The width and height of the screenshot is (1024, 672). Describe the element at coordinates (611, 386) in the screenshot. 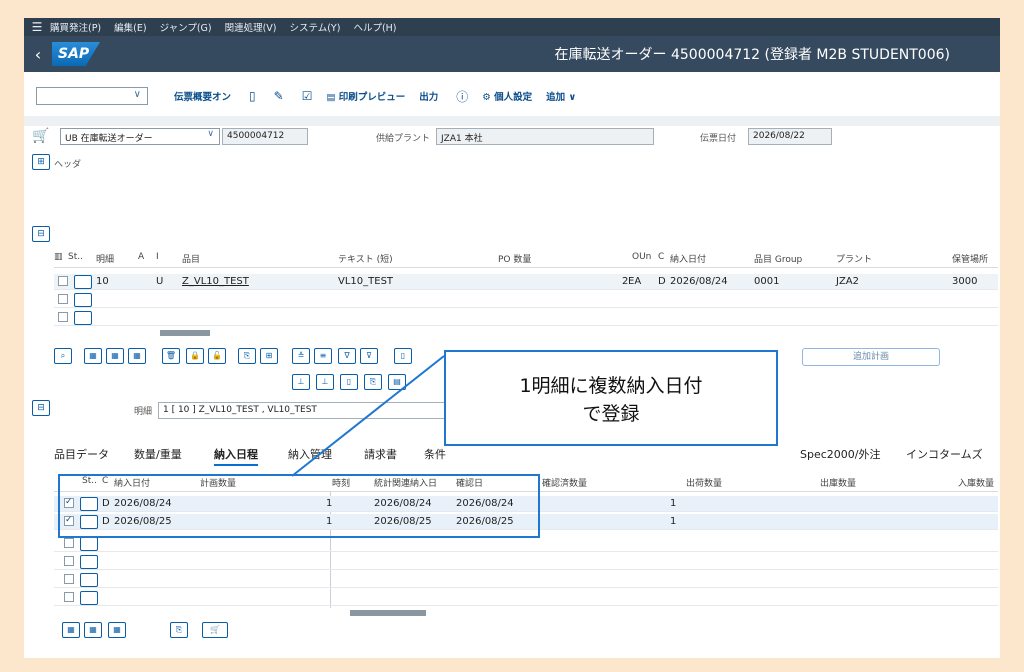

I see `callout-line-1: 1明細に複数納入日付` at that location.